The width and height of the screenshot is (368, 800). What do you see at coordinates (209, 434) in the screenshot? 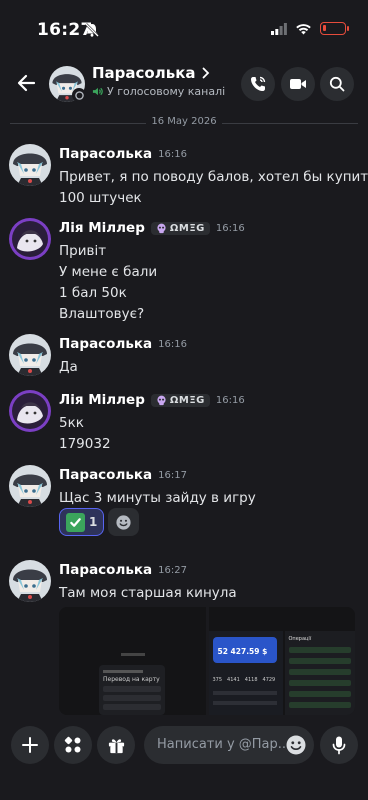
I see `message-text: 5кк 179032` at bounding box center [209, 434].